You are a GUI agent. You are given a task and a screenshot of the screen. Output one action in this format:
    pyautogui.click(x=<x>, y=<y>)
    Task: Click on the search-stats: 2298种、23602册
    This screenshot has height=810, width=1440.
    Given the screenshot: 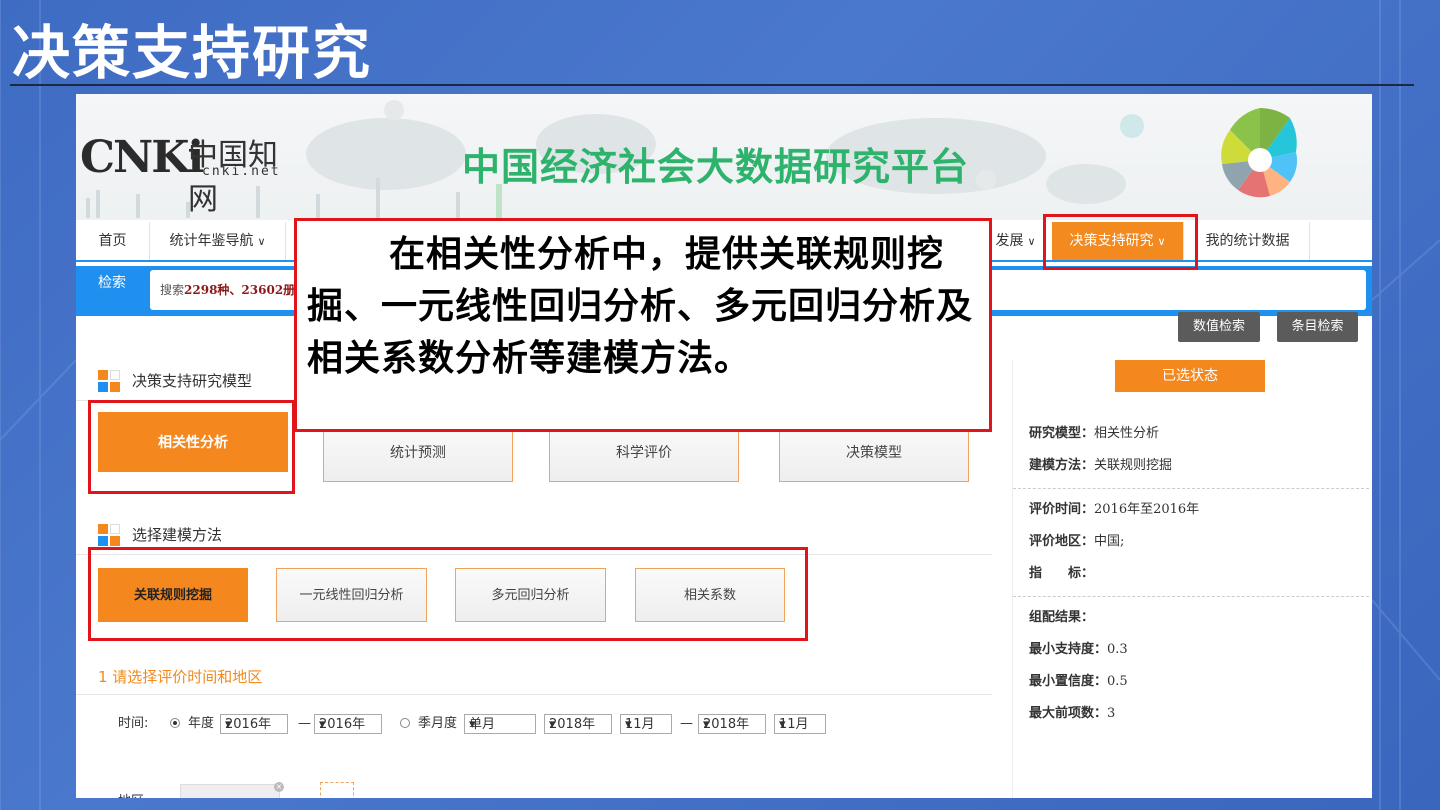 What is the action you would take?
    pyautogui.click(x=240, y=290)
    